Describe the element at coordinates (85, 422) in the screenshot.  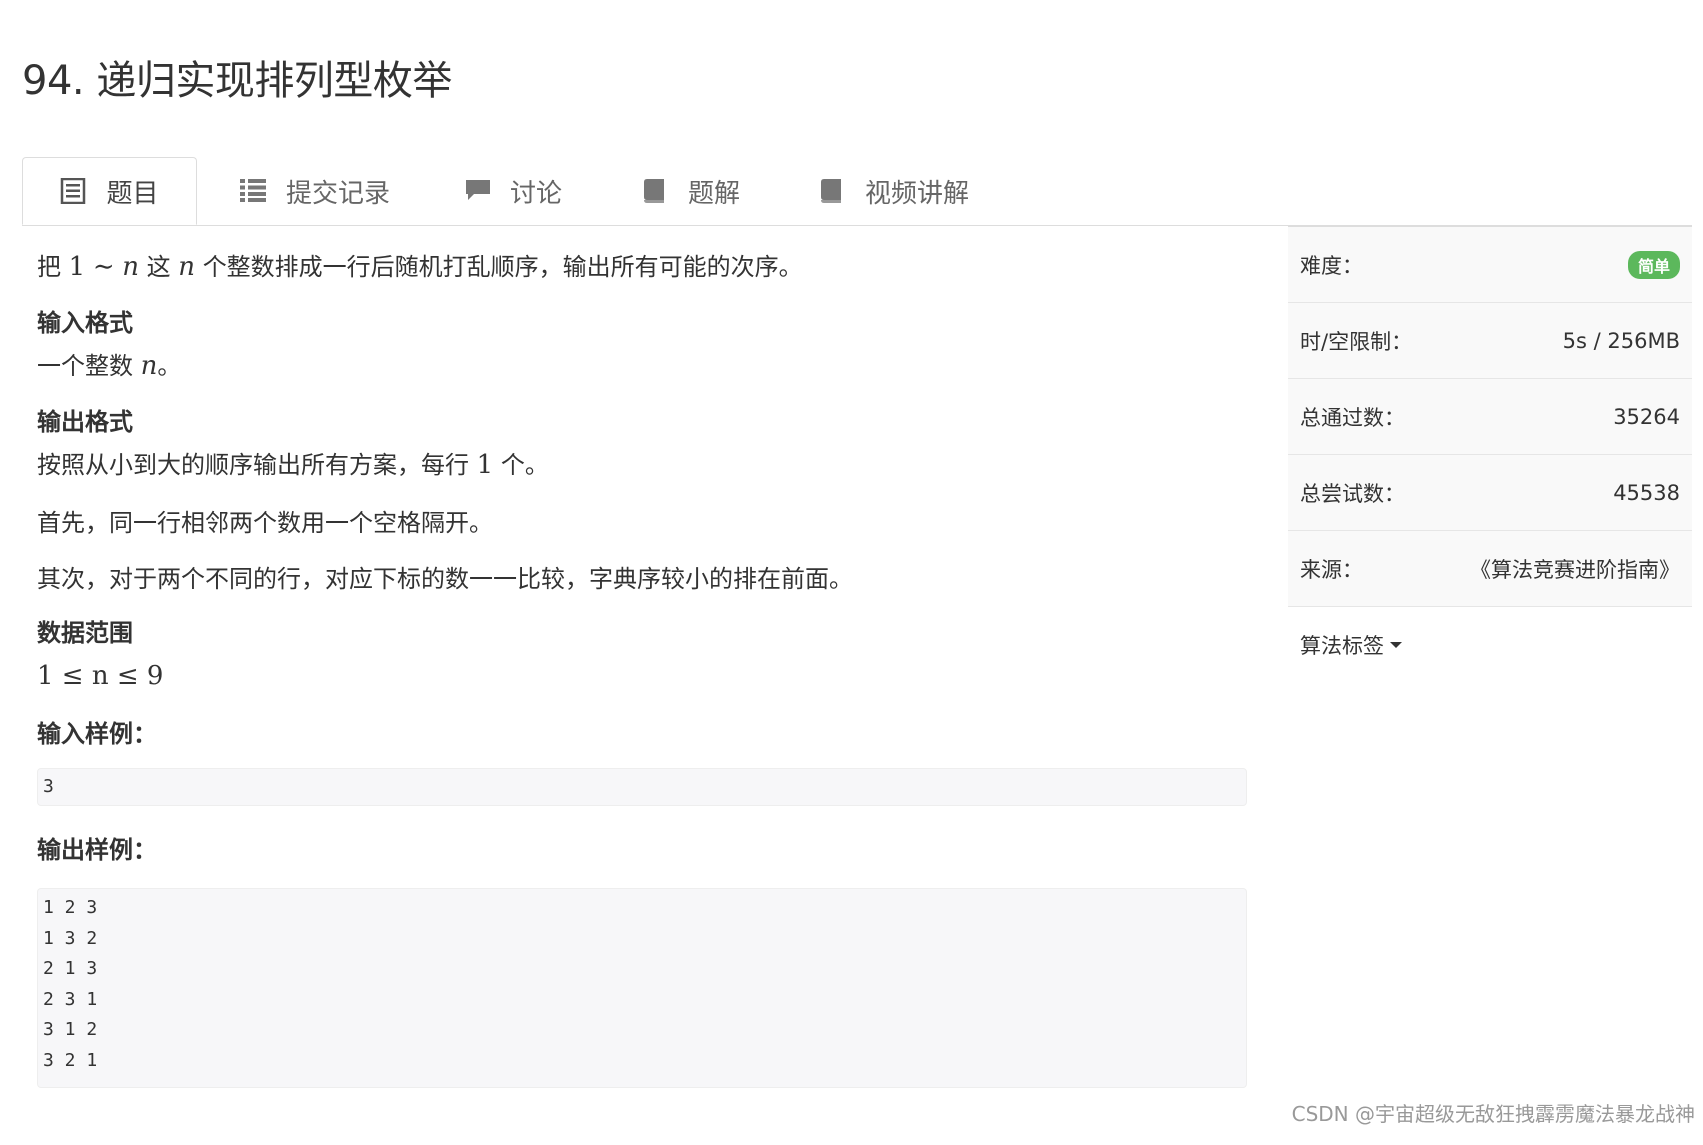
I see `output-format-heading: 输出格式` at that location.